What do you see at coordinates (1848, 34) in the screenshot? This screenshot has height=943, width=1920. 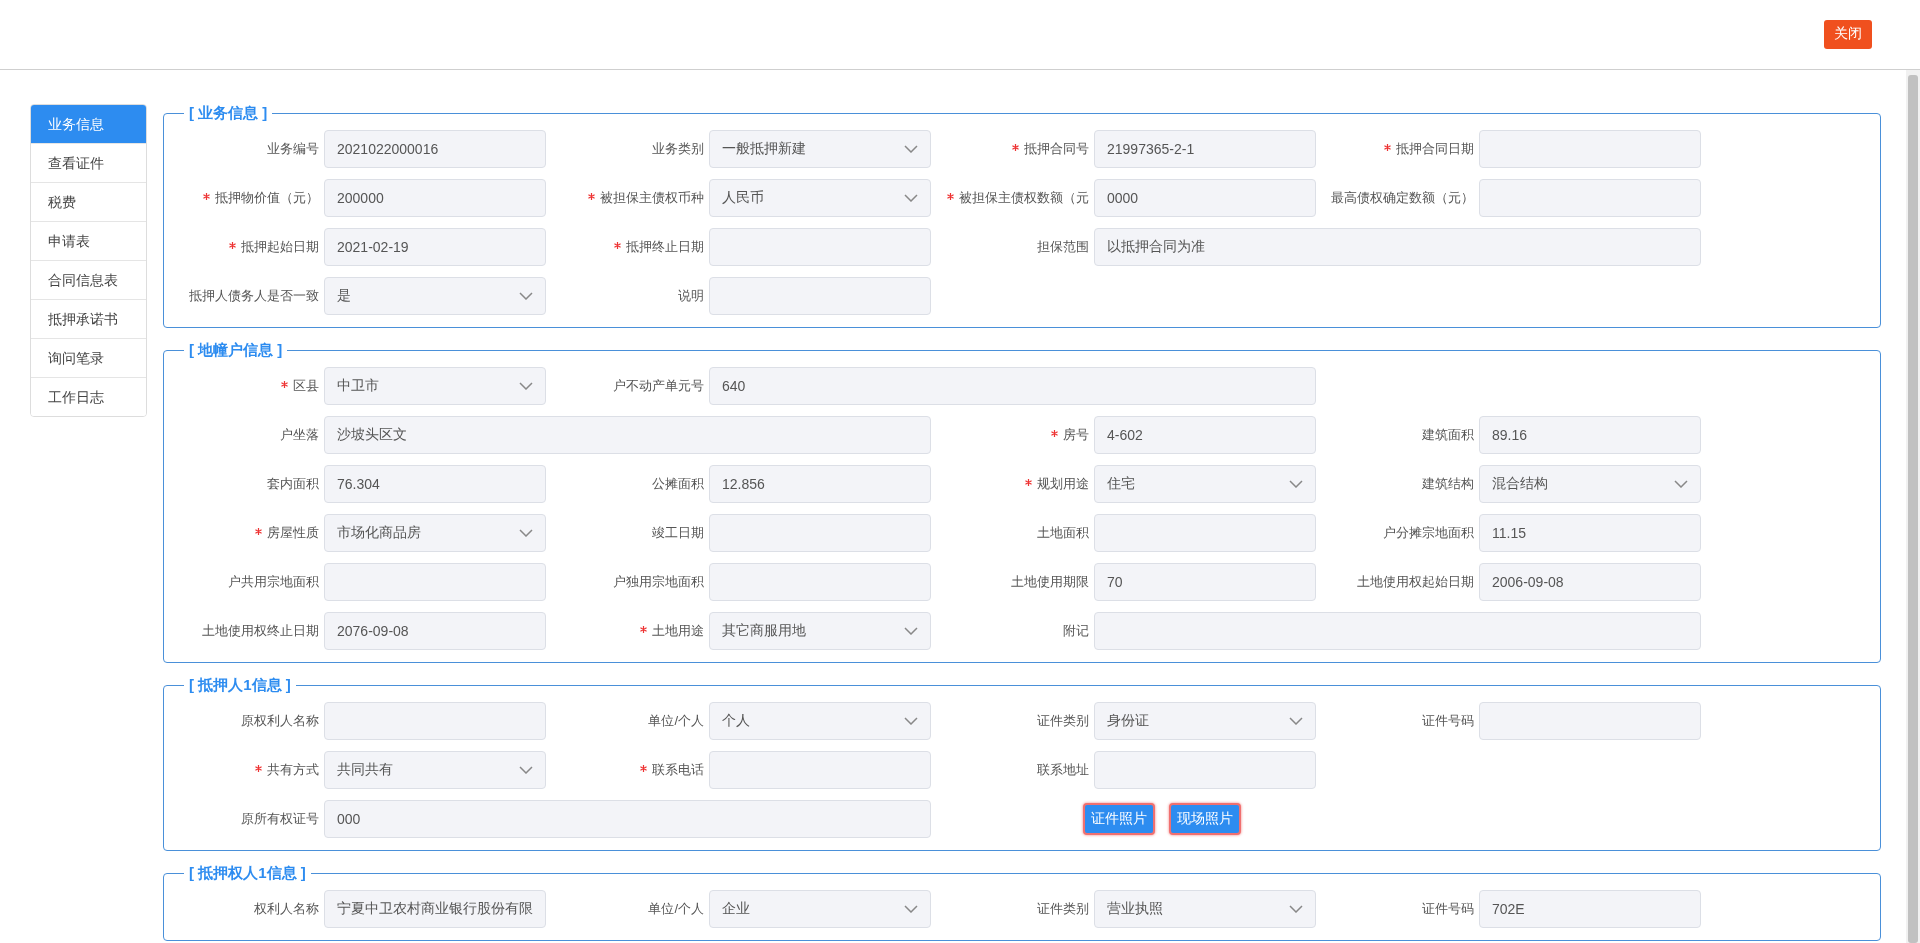 I see `close-button: 关闭` at bounding box center [1848, 34].